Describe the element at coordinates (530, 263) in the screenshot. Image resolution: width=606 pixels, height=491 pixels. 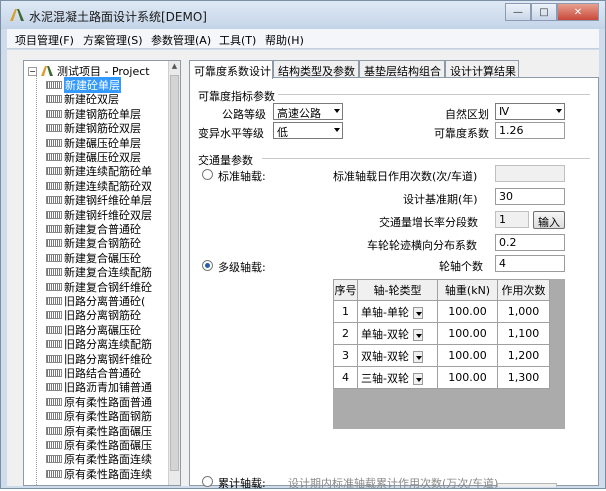
I see `axle-count-field: 4` at that location.